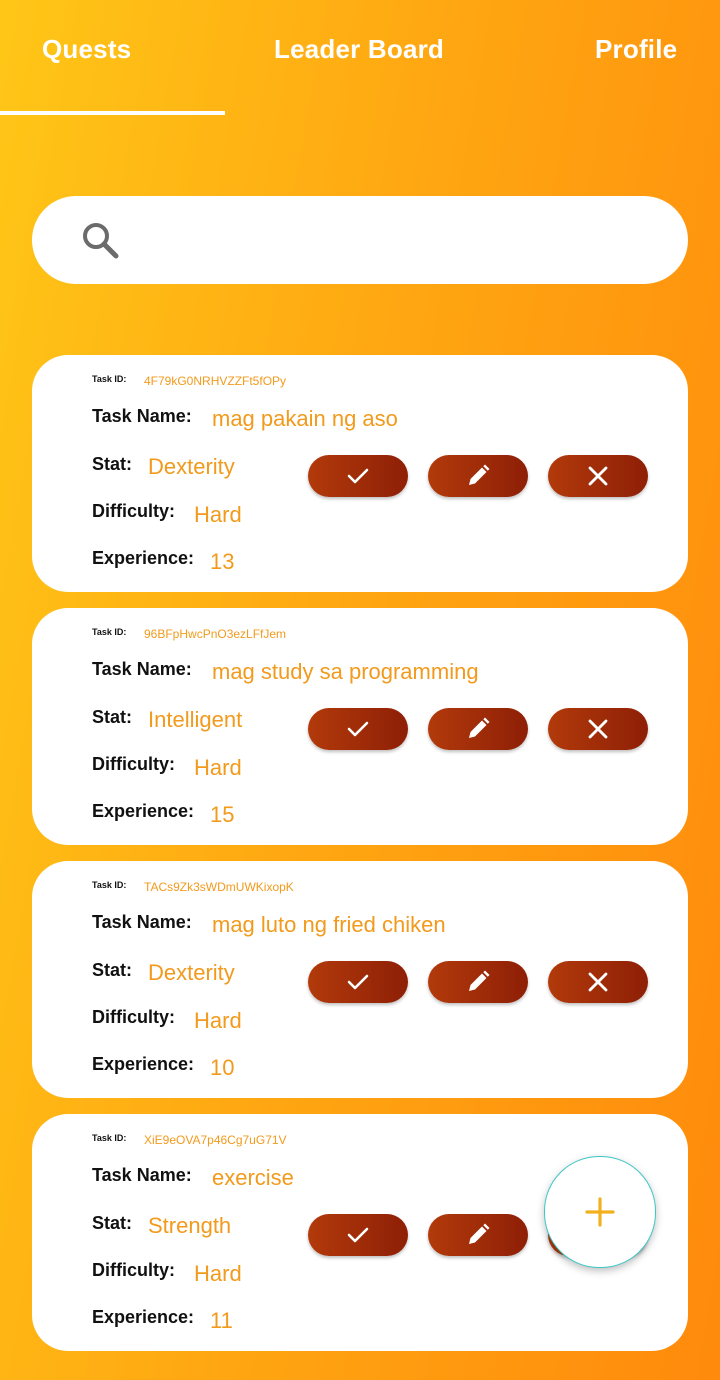 This screenshot has height=1380, width=720. What do you see at coordinates (195, 719) in the screenshot?
I see `stat-value: Intelligent` at bounding box center [195, 719].